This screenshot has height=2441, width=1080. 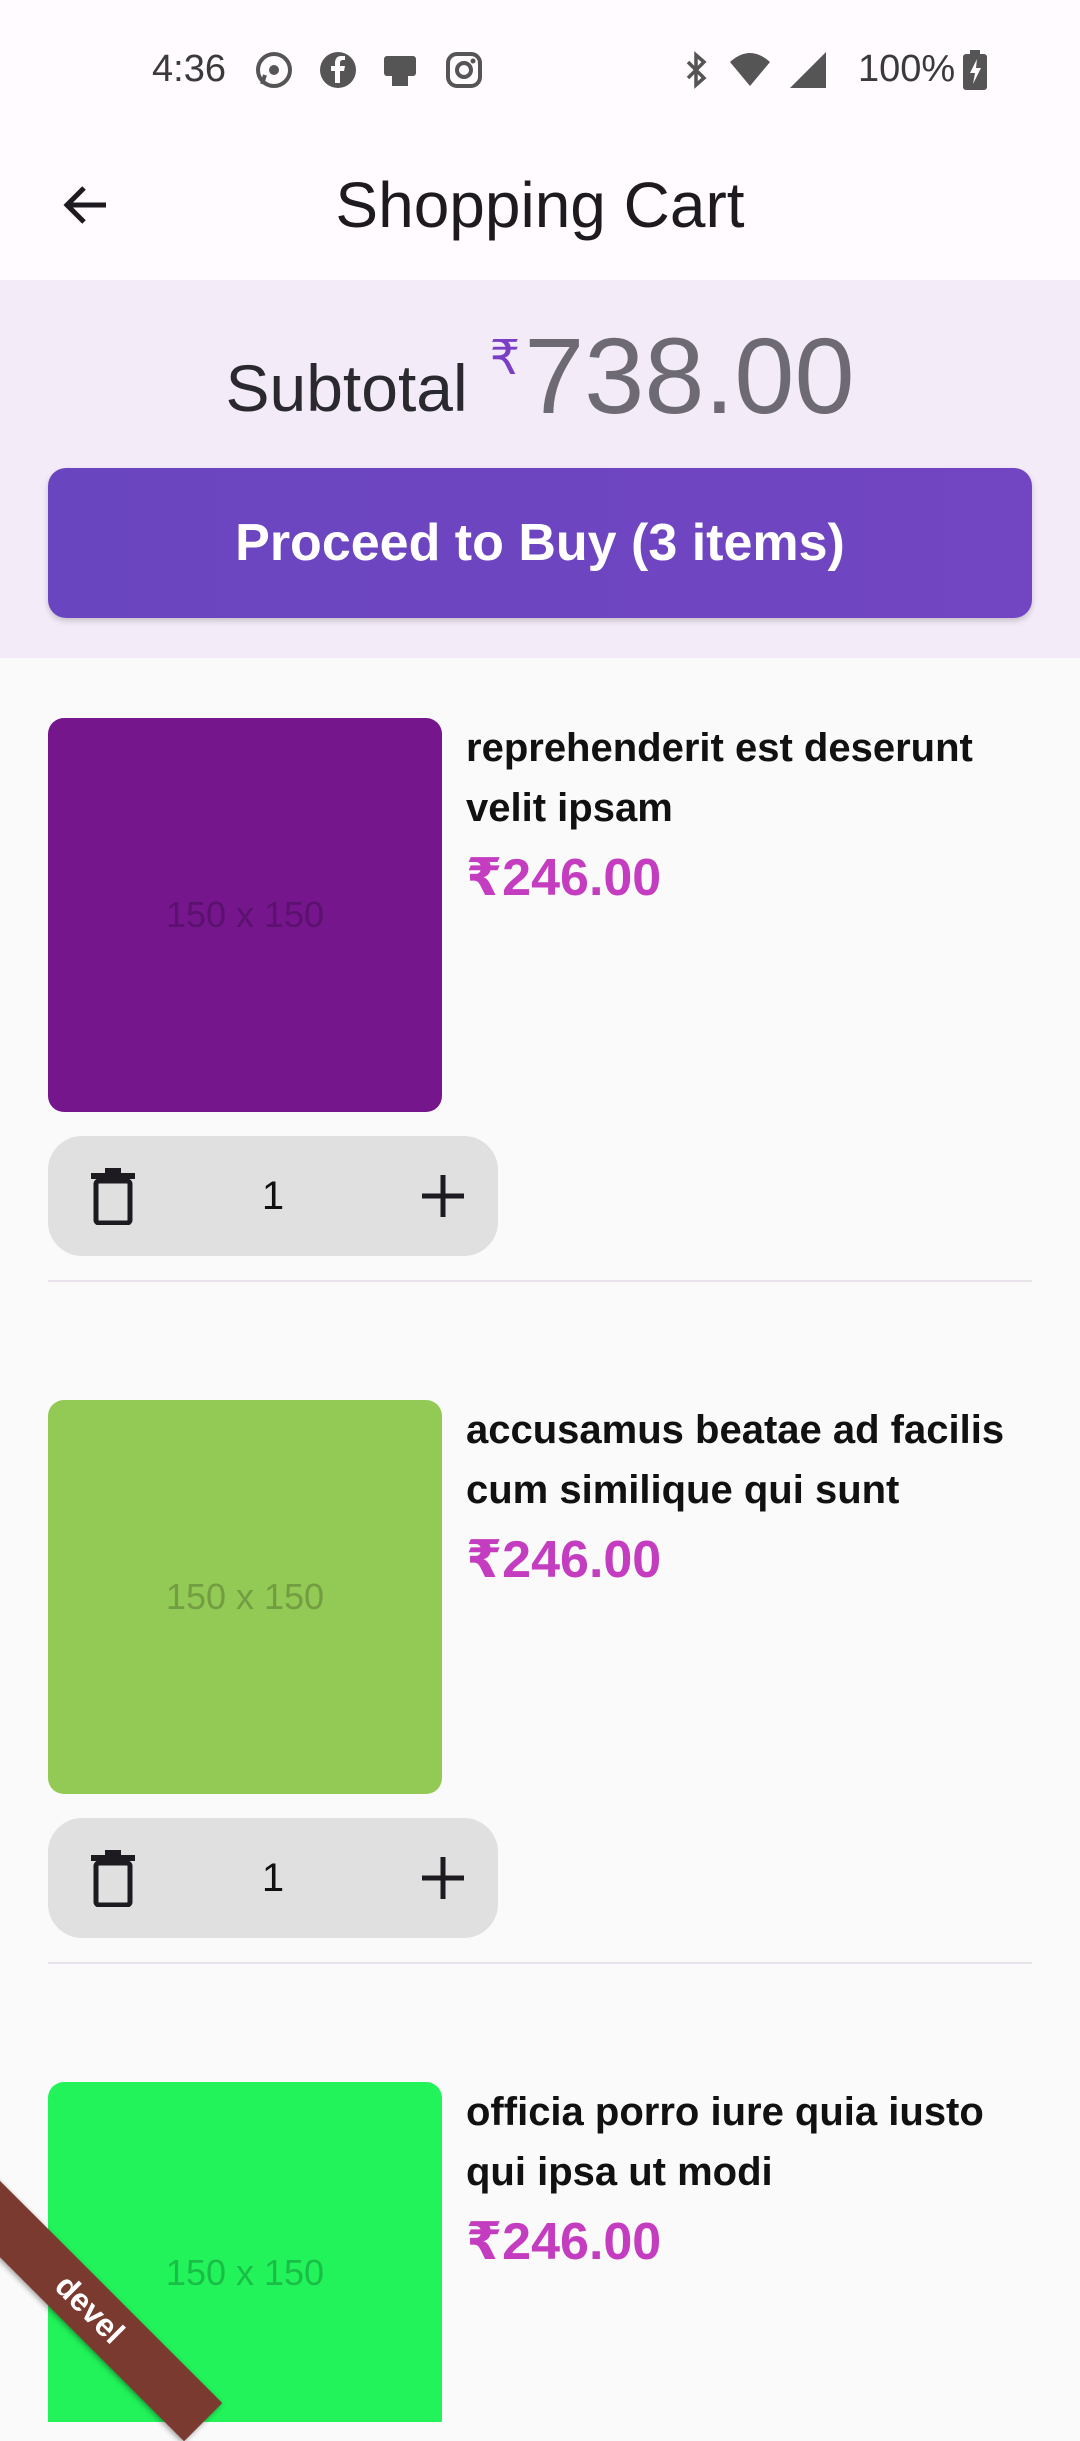 What do you see at coordinates (689, 375) in the screenshot?
I see `subtotal-amount: 738.00` at bounding box center [689, 375].